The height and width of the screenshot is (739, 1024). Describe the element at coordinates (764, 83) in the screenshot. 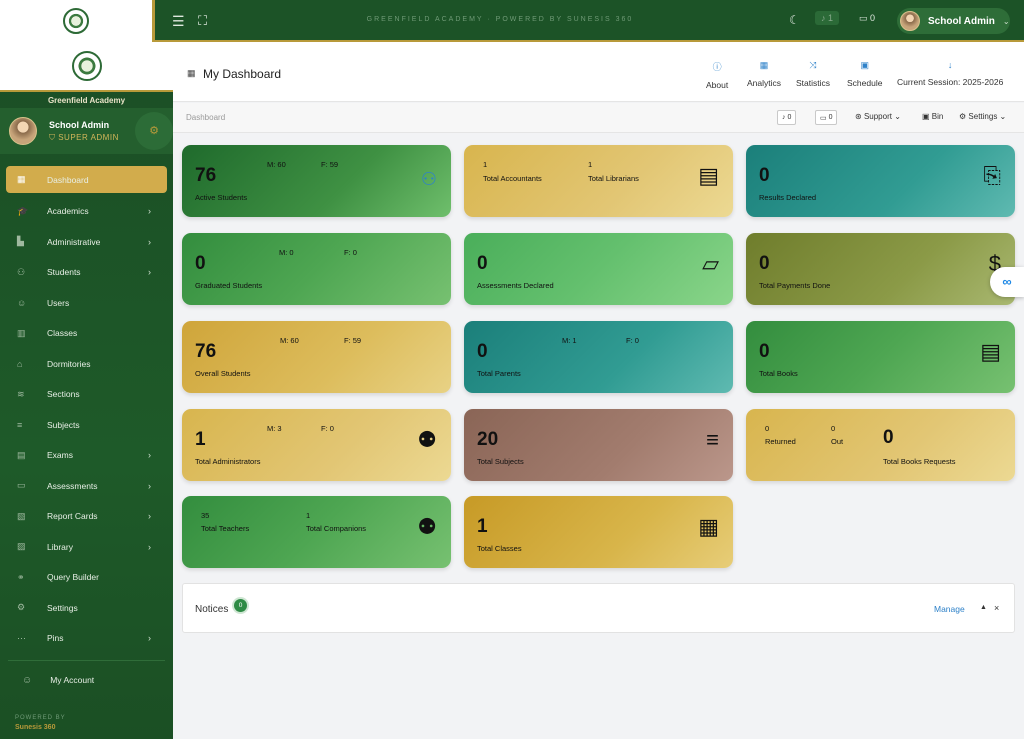

I see `header-link-label: Analytics` at that location.